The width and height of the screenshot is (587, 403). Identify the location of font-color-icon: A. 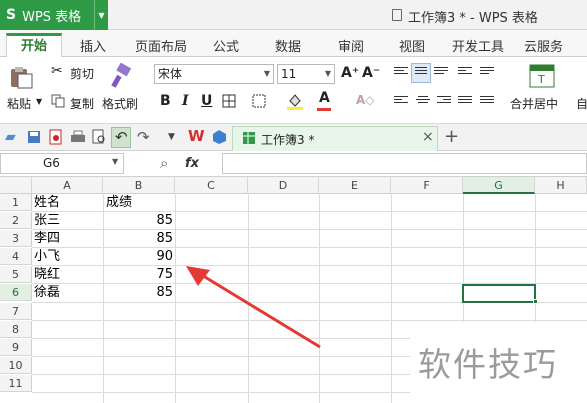
(324, 98).